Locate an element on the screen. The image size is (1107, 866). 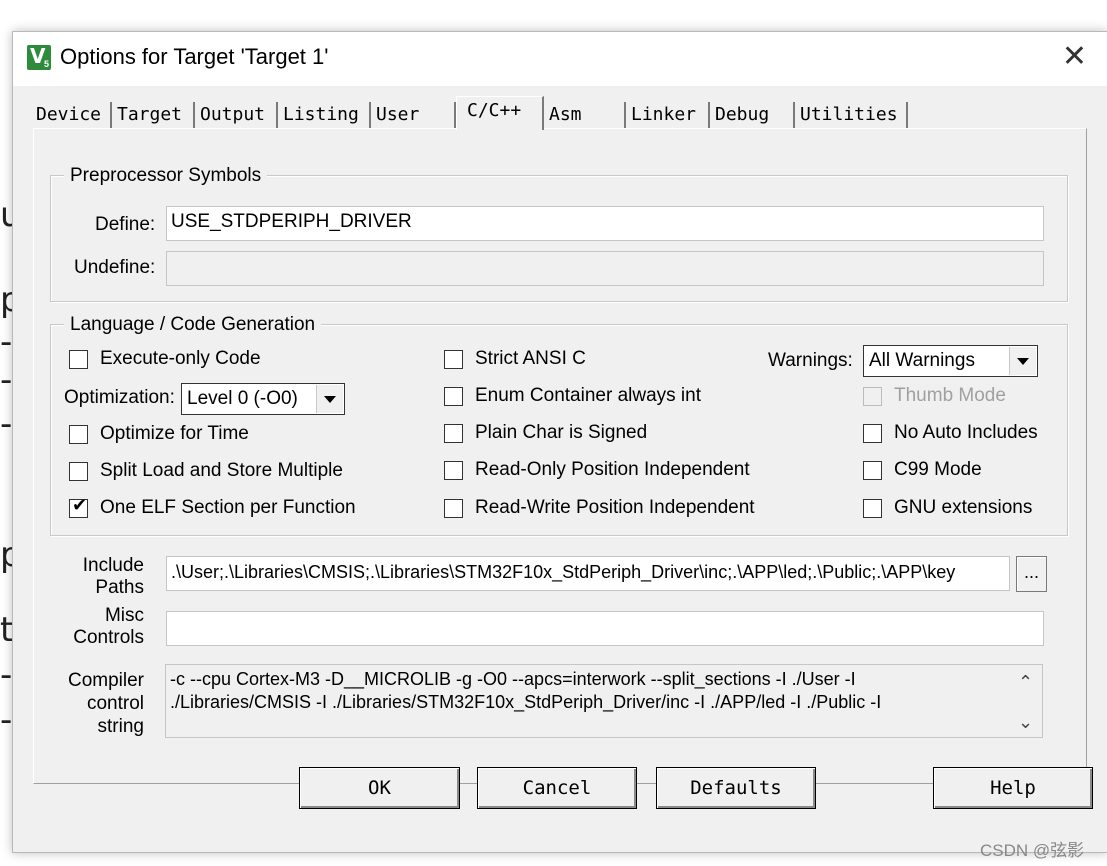
optimize-time-label: Optimize for Time is located at coordinates (174, 433).